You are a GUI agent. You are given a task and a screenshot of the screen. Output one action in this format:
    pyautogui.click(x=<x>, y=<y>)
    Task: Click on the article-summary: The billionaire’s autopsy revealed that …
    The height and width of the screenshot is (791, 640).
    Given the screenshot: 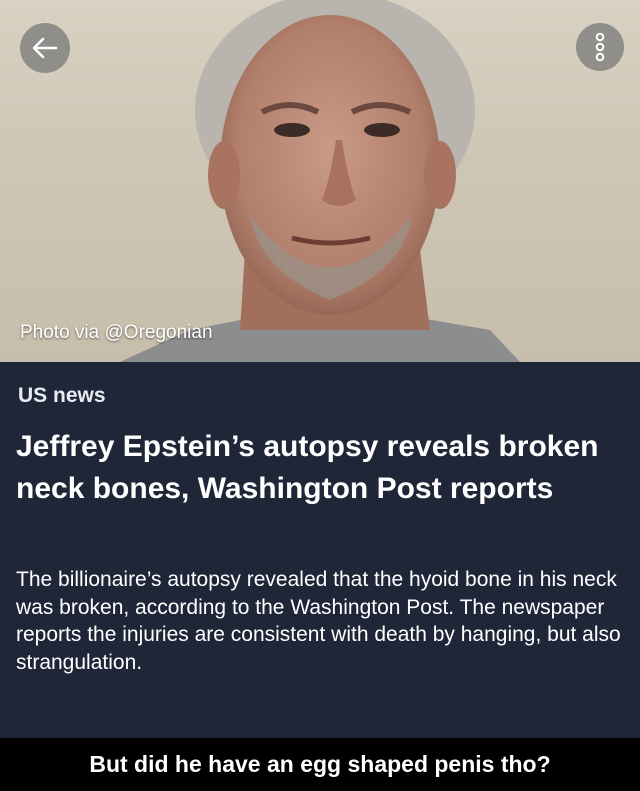 What is the action you would take?
    pyautogui.click(x=318, y=621)
    